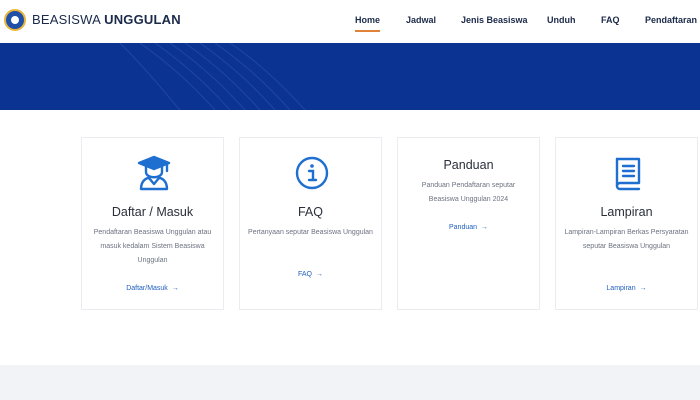 This screenshot has width=700, height=400. I want to click on link-label: Panduan, so click(463, 227).